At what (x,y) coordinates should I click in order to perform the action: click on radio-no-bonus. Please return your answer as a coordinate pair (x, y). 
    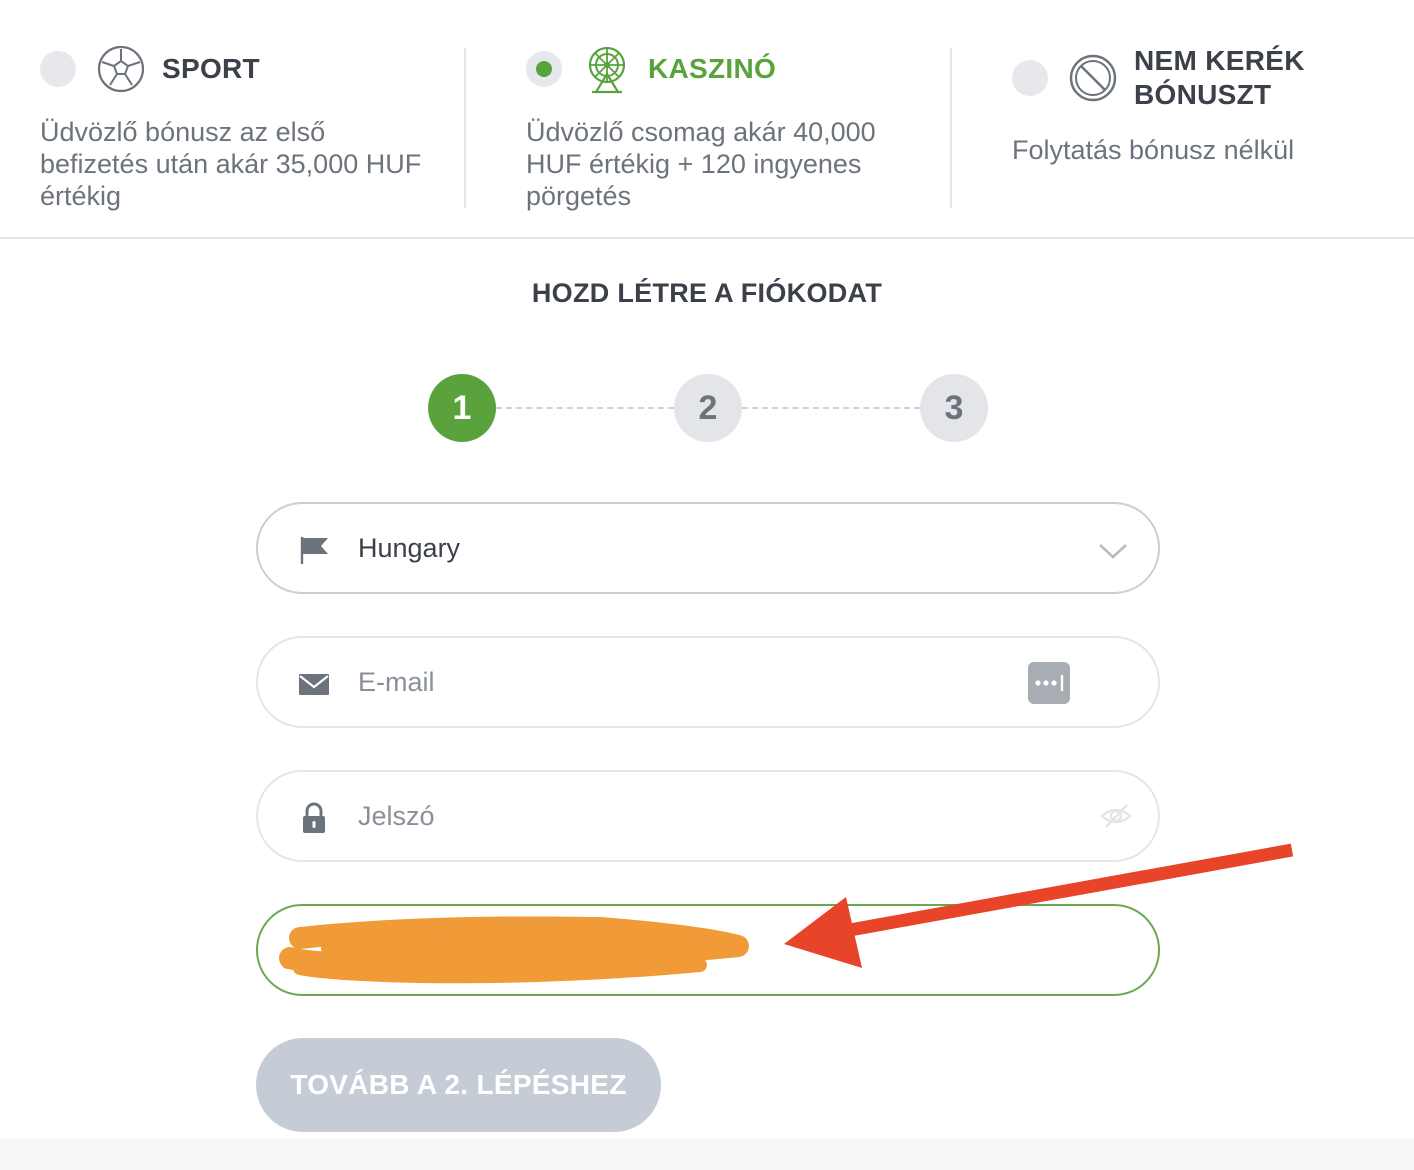
    Looking at the image, I should click on (1030, 78).